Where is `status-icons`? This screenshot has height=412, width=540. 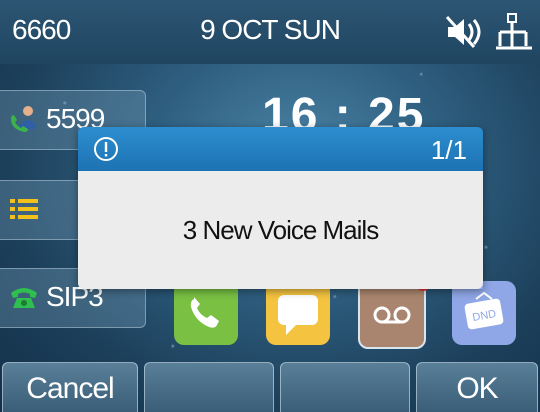
status-icons is located at coordinates (489, 32).